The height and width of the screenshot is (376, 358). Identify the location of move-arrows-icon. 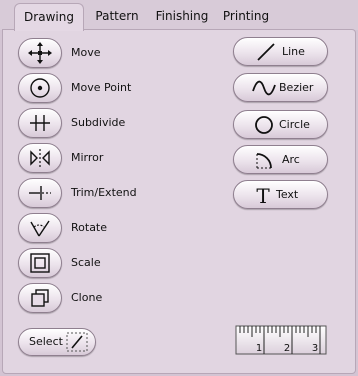
(40, 53).